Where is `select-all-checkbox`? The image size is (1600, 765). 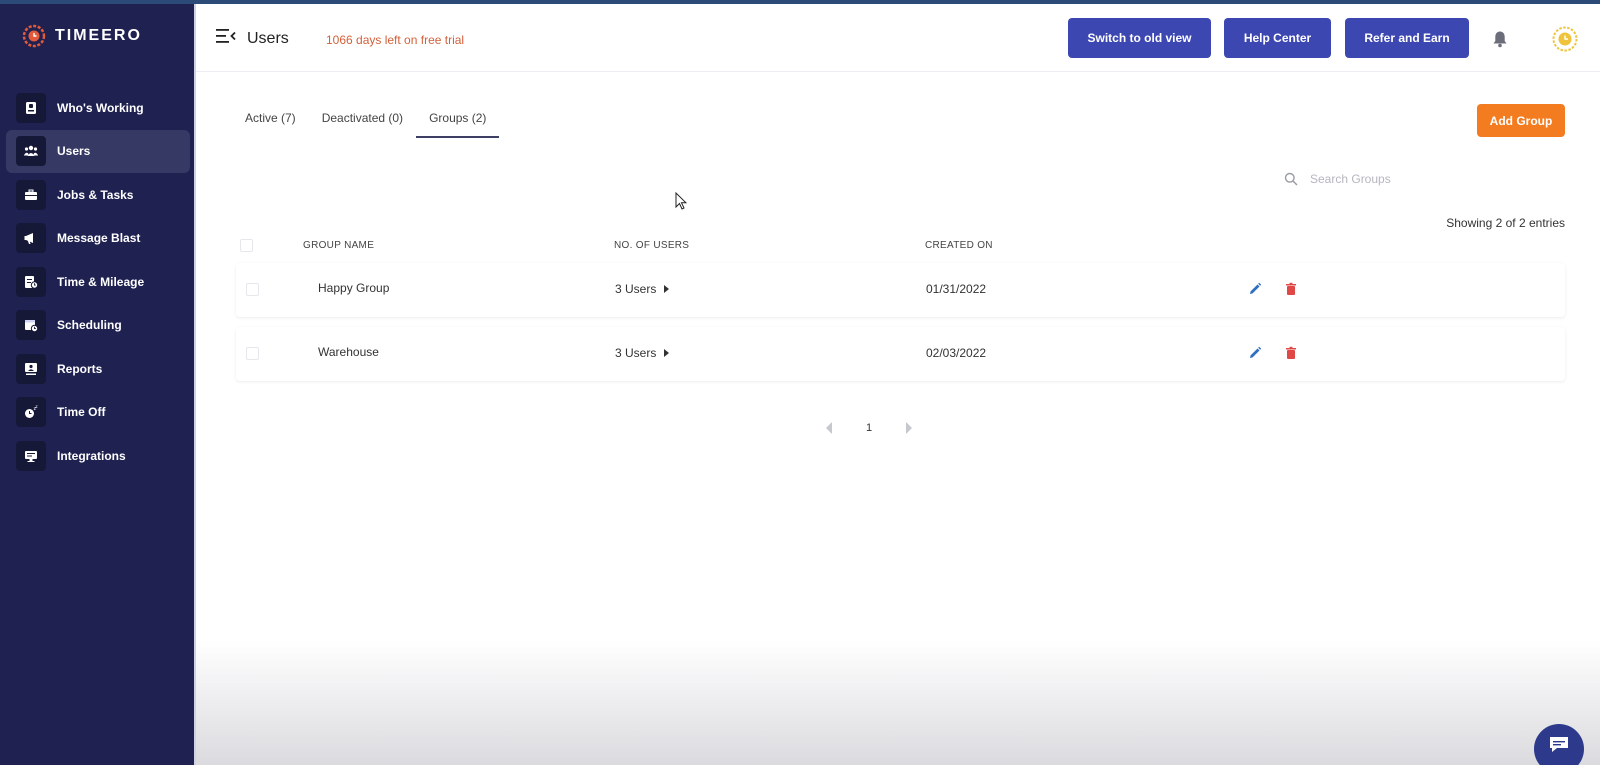
select-all-checkbox is located at coordinates (246, 245).